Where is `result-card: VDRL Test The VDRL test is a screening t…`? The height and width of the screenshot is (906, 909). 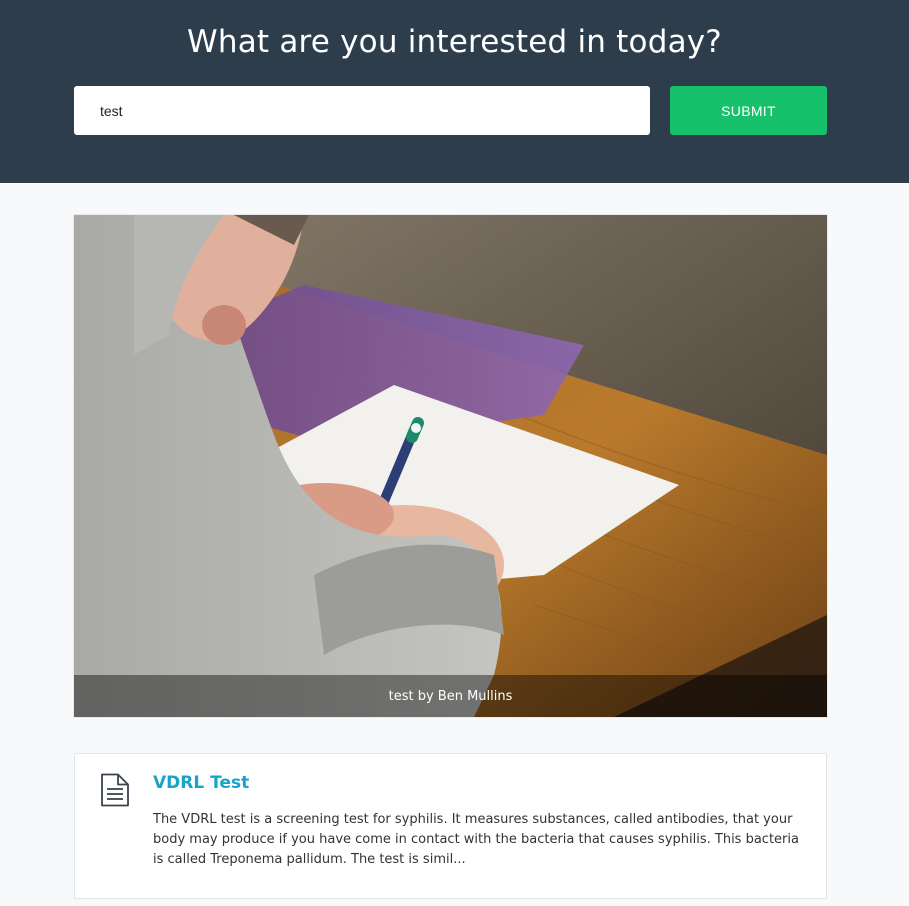 result-card: VDRL Test The VDRL test is a screening t… is located at coordinates (450, 826).